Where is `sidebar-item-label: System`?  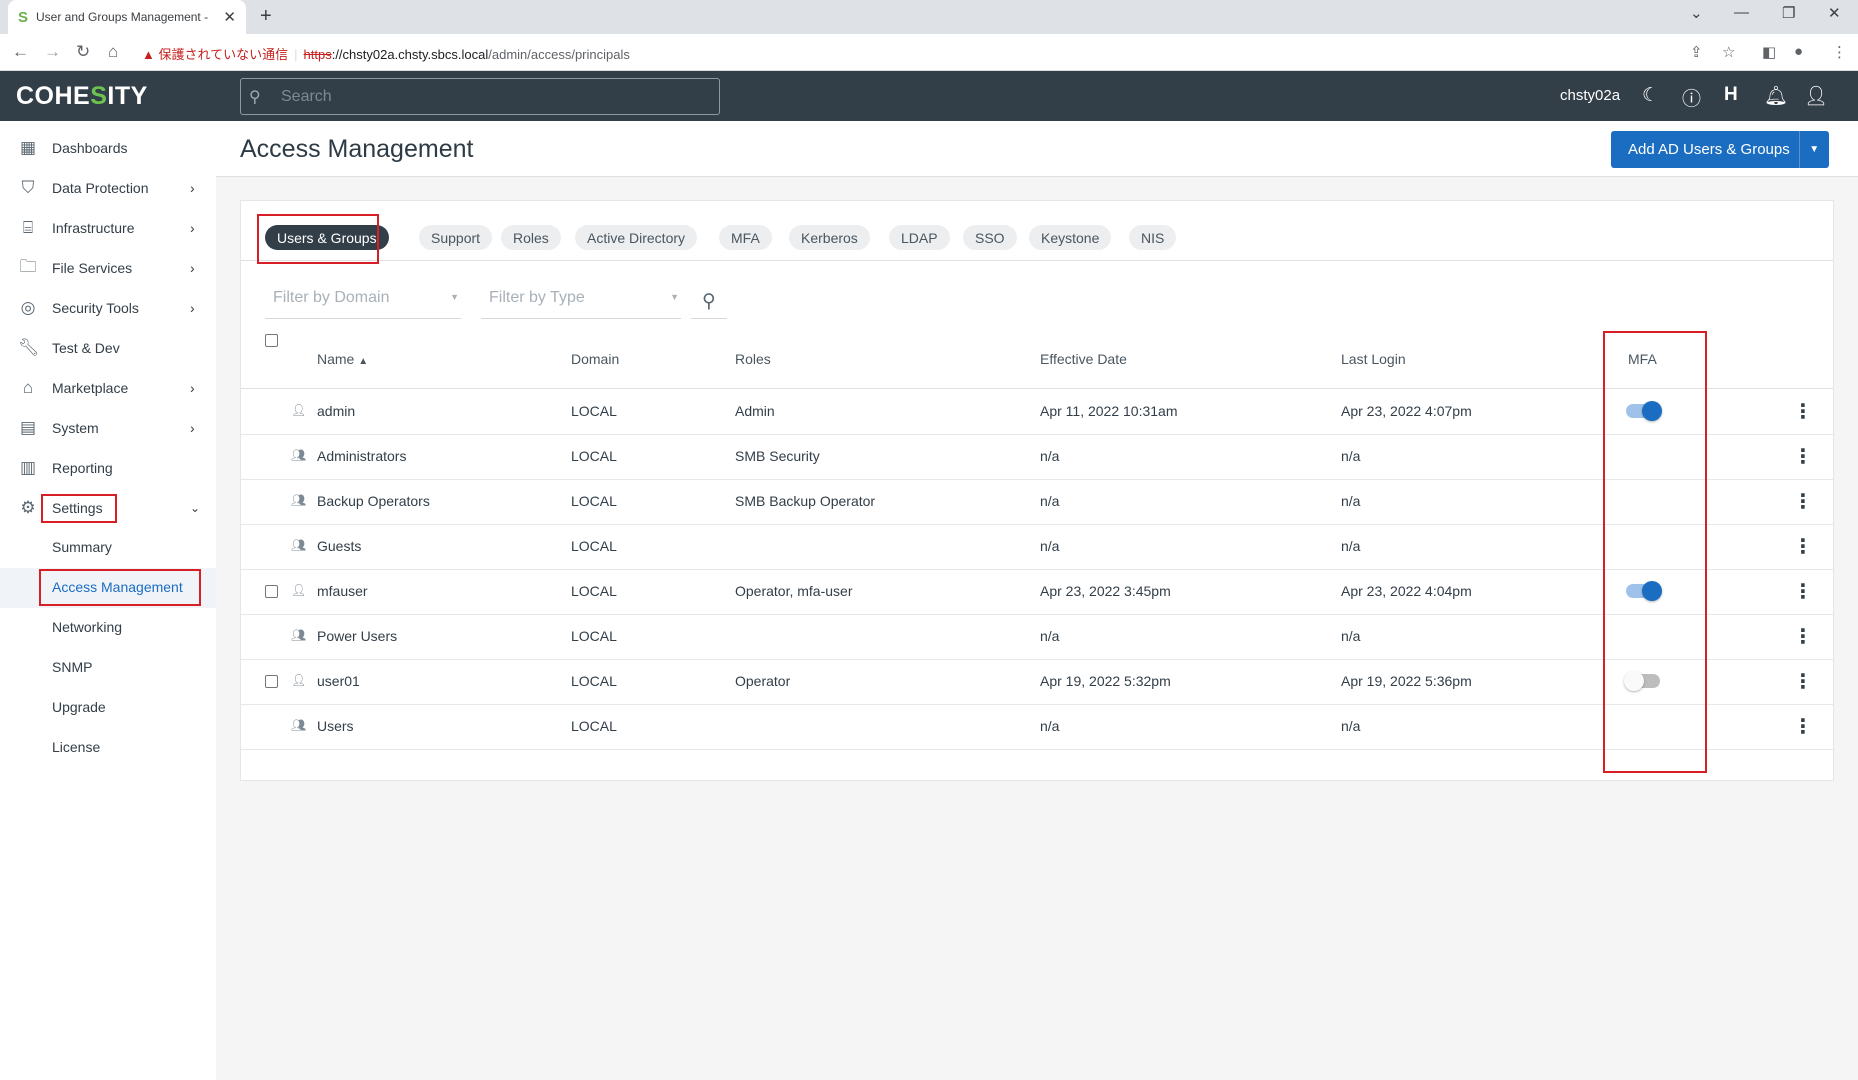
sidebar-item-label: System is located at coordinates (75, 428).